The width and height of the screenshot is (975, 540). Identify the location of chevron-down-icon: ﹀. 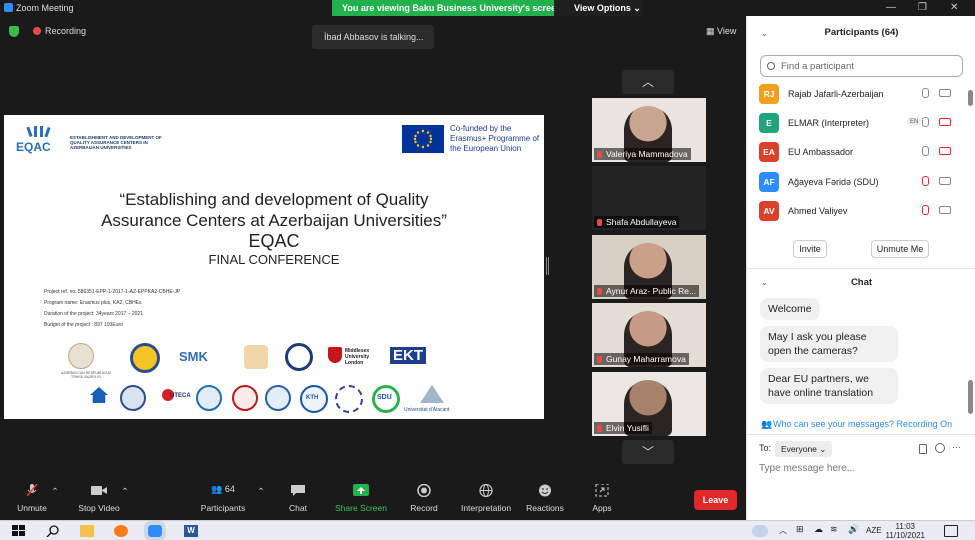
(647, 452).